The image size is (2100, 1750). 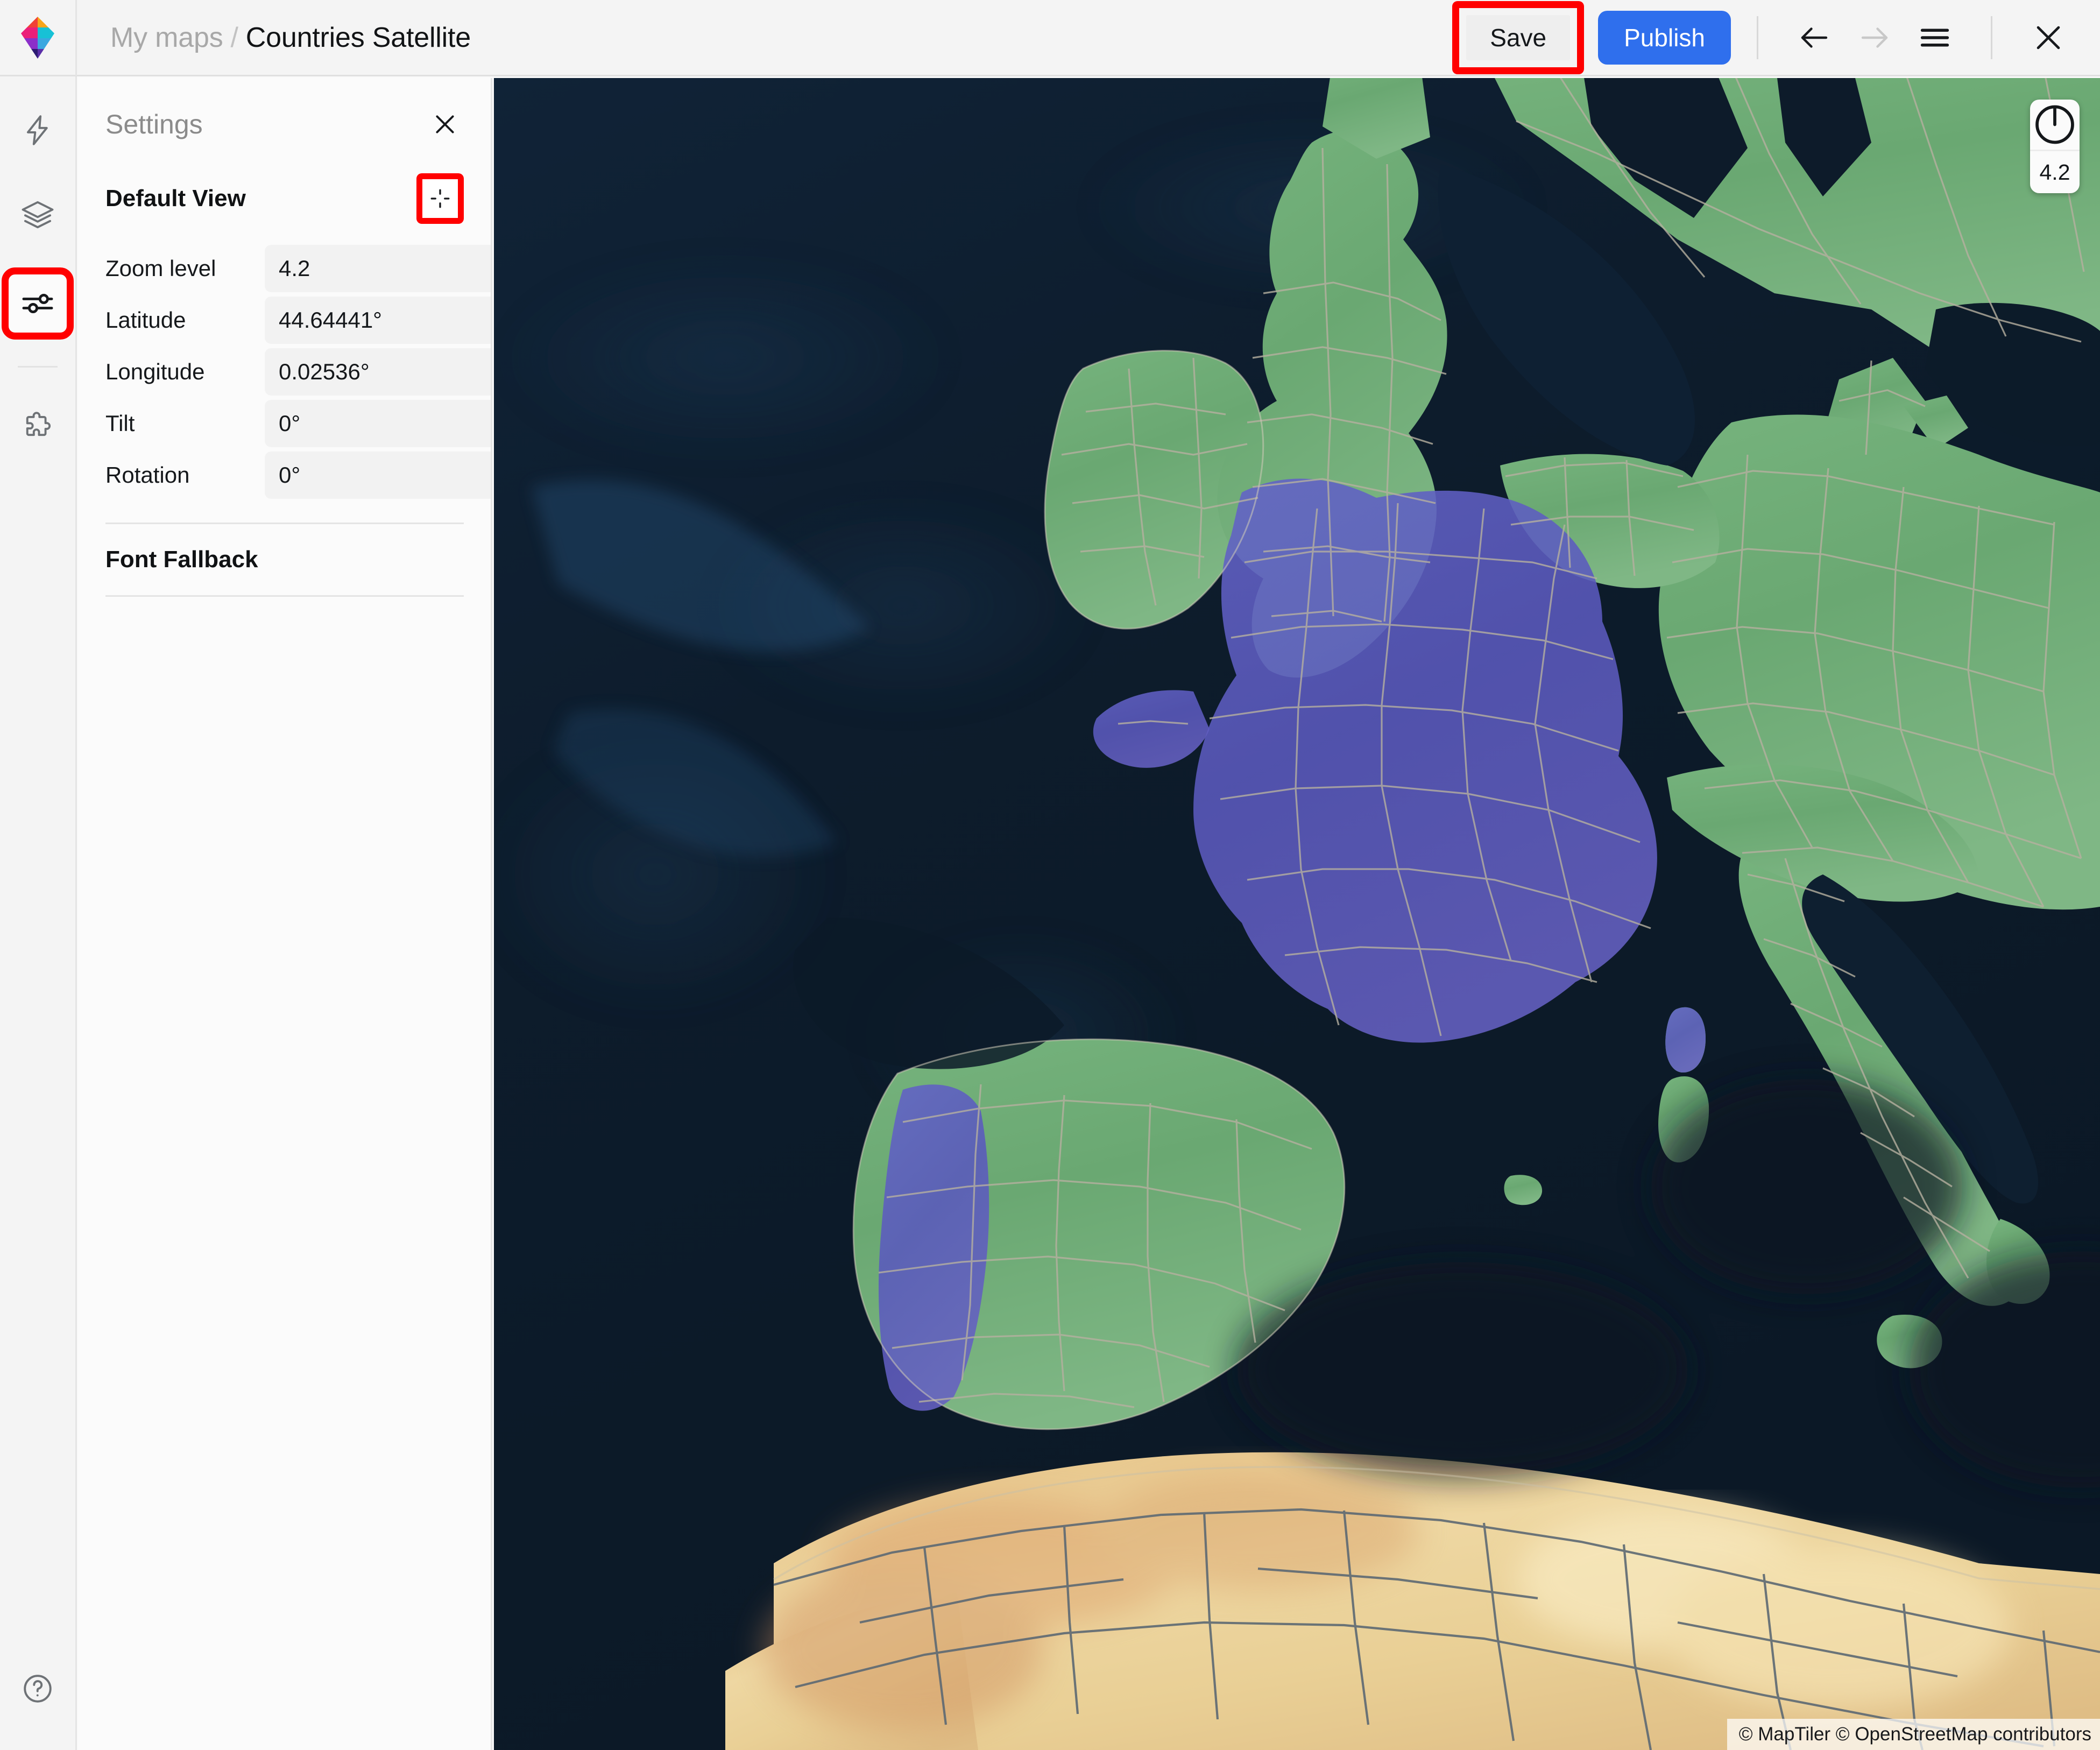 I want to click on hamburger-menu-icon, so click(x=1934, y=37).